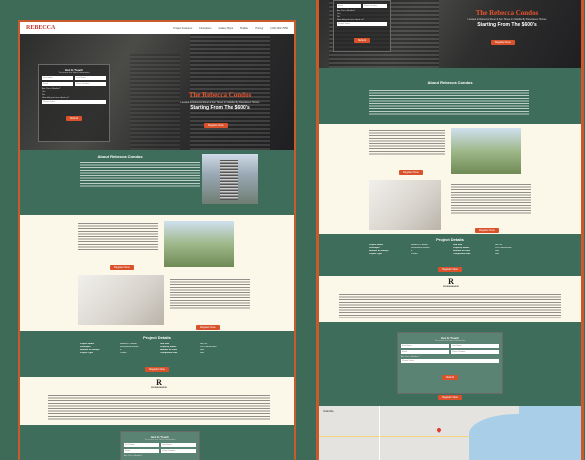 The width and height of the screenshot is (585, 460). Describe the element at coordinates (450, 377) in the screenshot. I see `right-bottom-submit-button: Submit` at that location.